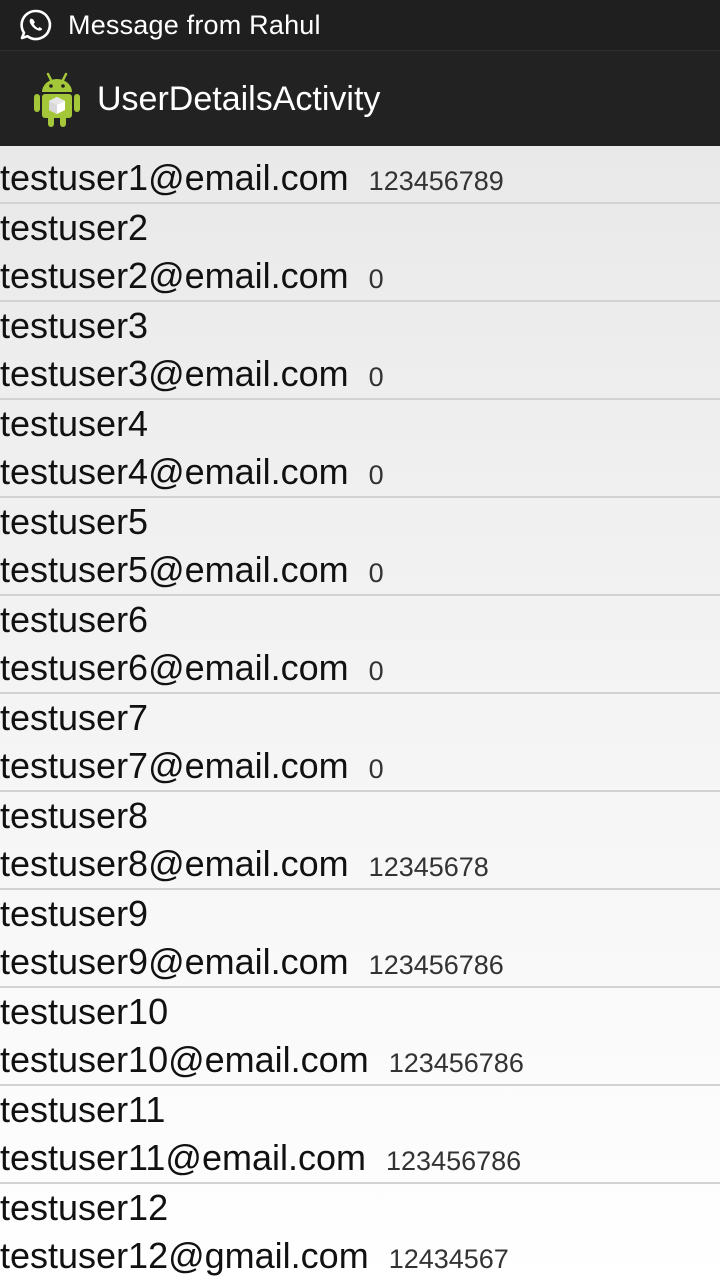 This screenshot has width=720, height=1280. Describe the element at coordinates (448, 1259) in the screenshot. I see `user-phone: 12434567` at that location.